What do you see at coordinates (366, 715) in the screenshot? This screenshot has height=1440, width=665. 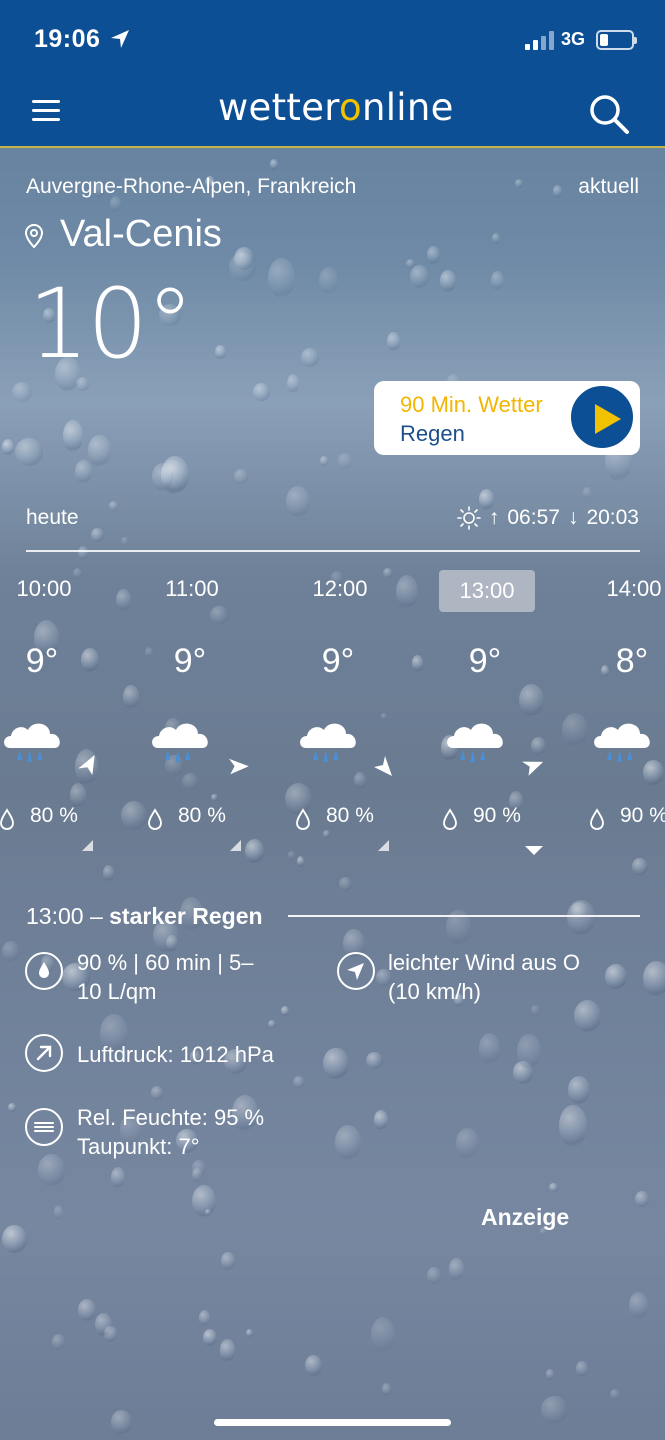 I see `hour-column: 12:00 9° 80 %` at bounding box center [366, 715].